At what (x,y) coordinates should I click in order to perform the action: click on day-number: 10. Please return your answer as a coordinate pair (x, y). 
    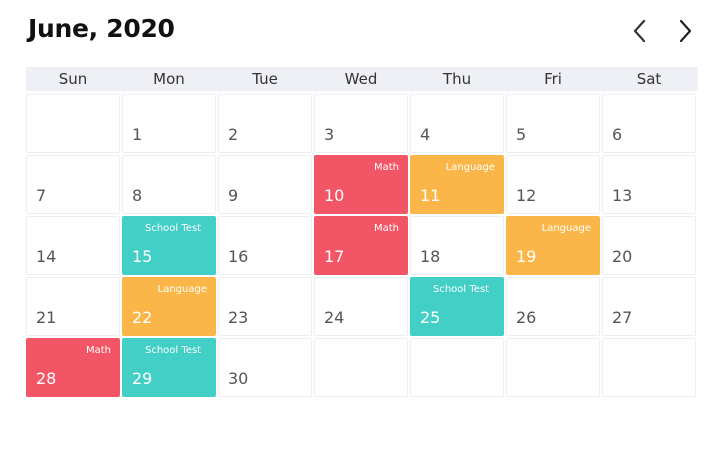
    Looking at the image, I should click on (334, 195).